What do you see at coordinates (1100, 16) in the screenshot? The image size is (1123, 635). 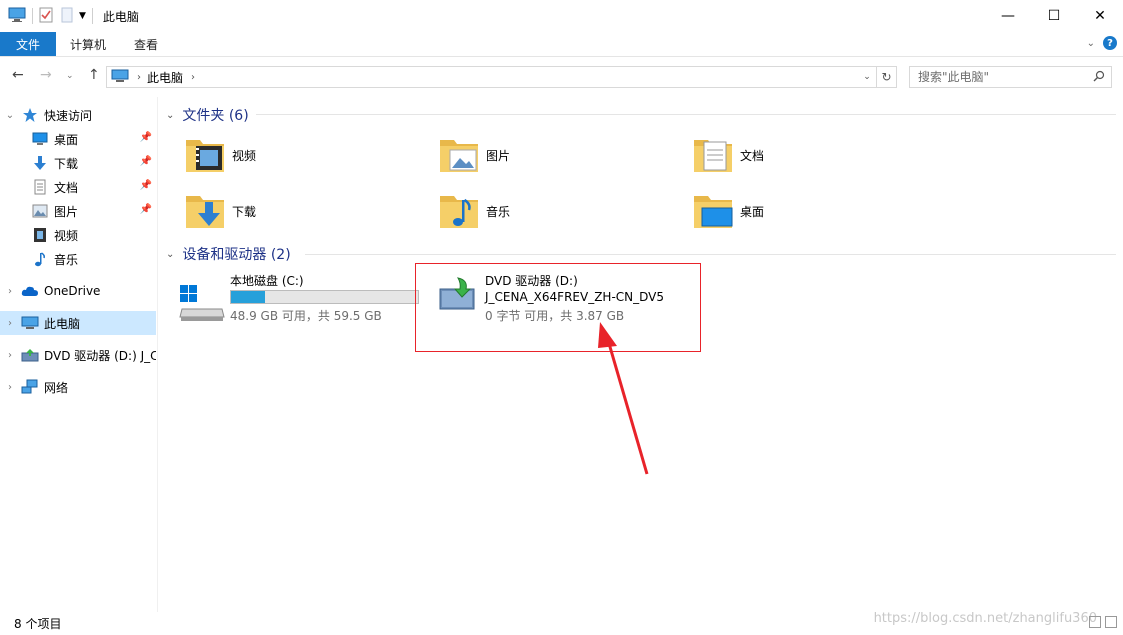 I see `close-button: ✕` at bounding box center [1100, 16].